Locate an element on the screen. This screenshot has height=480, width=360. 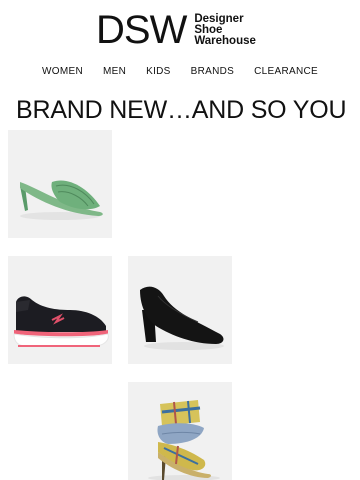
black-running-sneaker-icon is located at coordinates (60, 310).